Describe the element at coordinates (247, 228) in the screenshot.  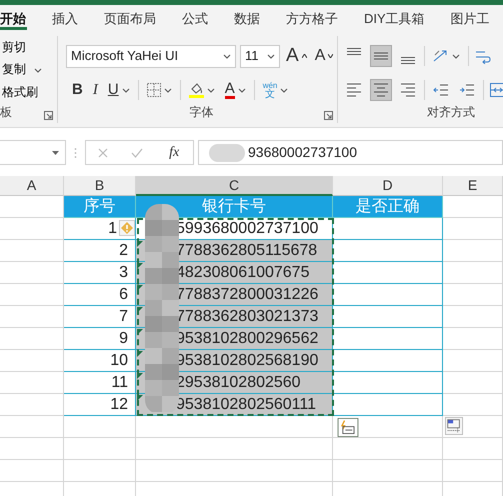
I see `table-cell: 5993680002737100` at that location.